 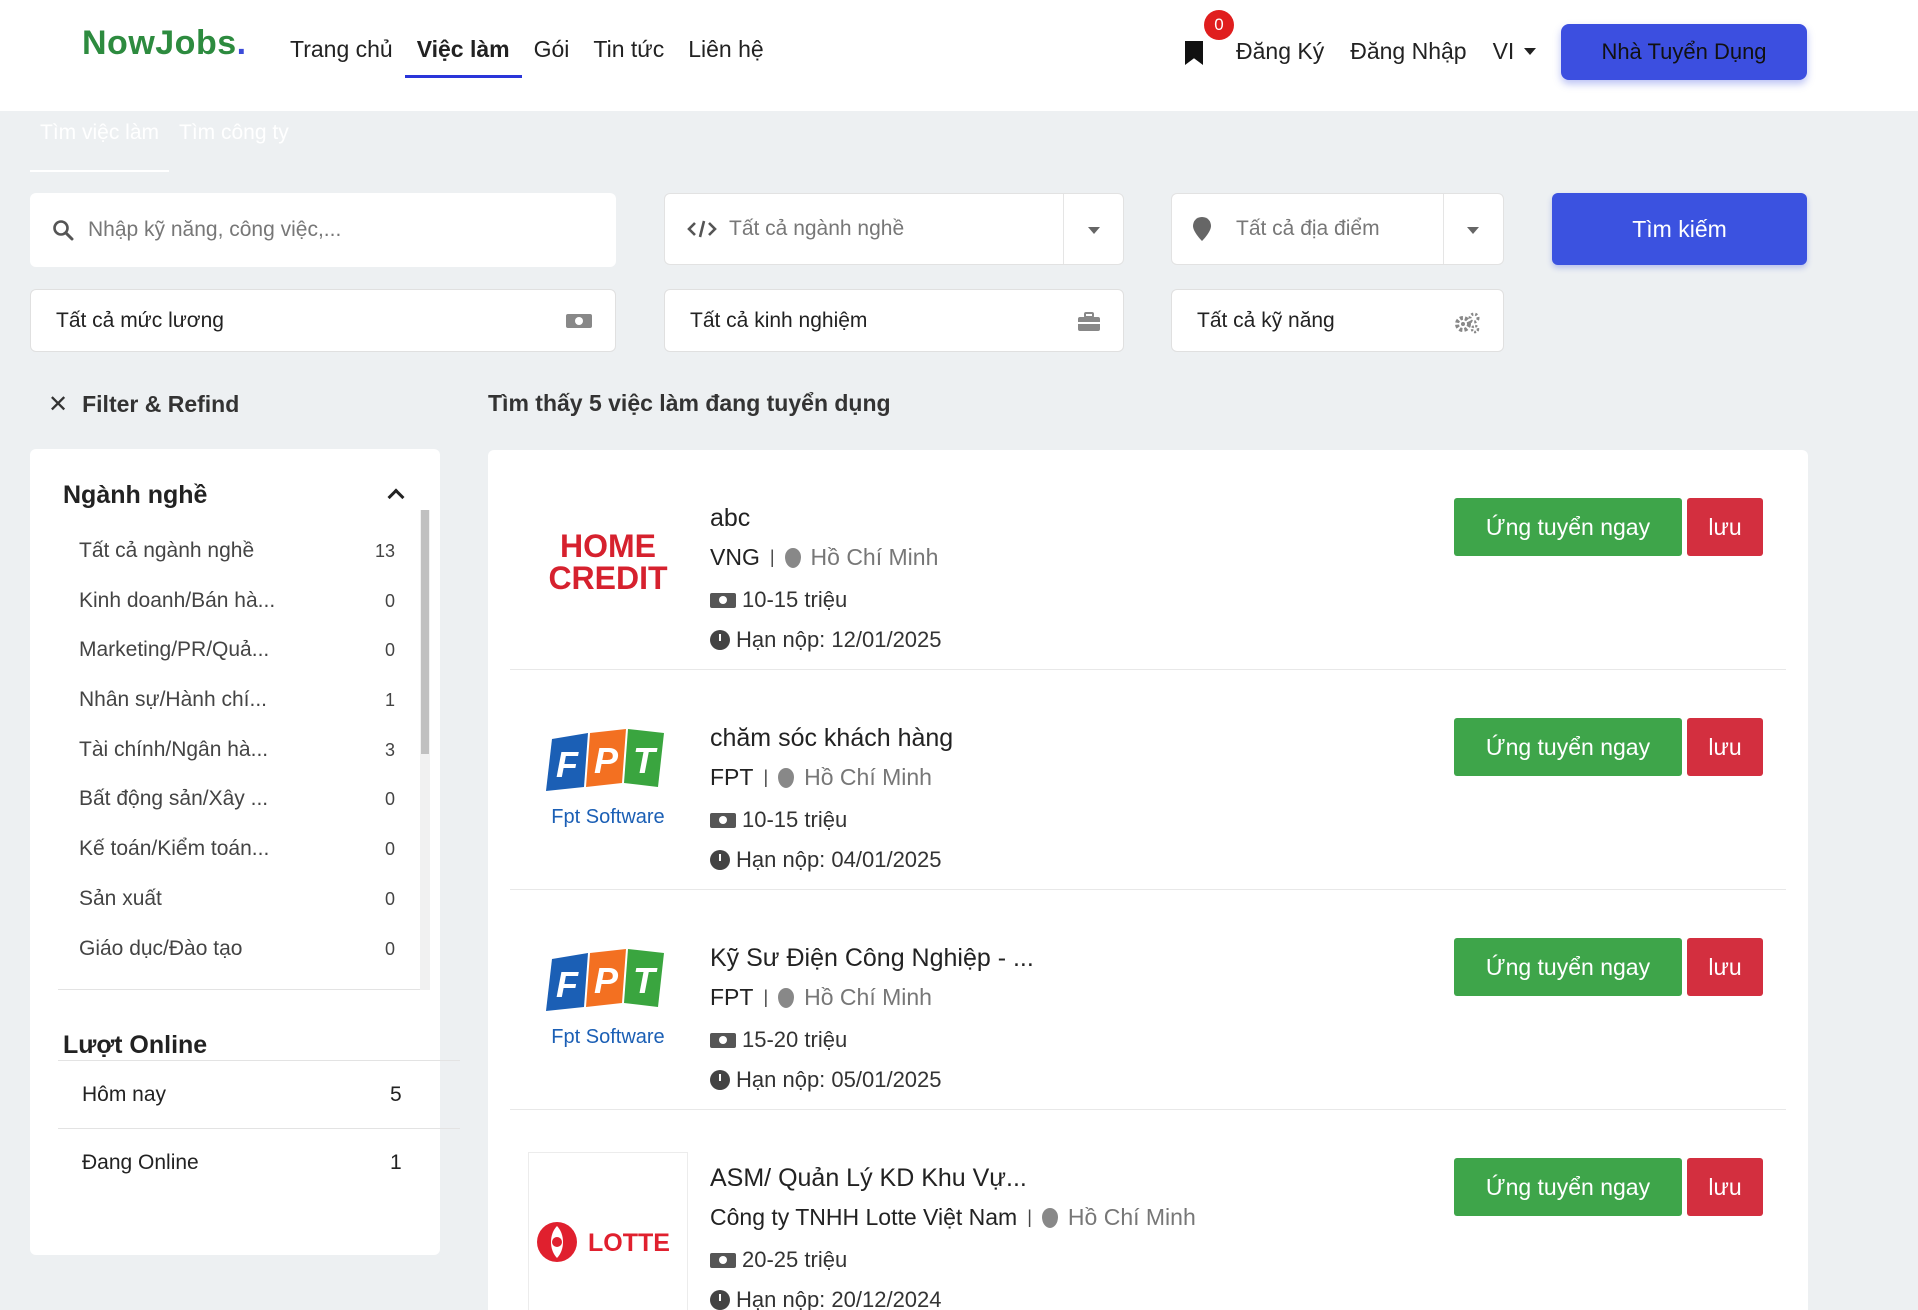 I want to click on register-link: Đăng Ký, so click(x=1280, y=51).